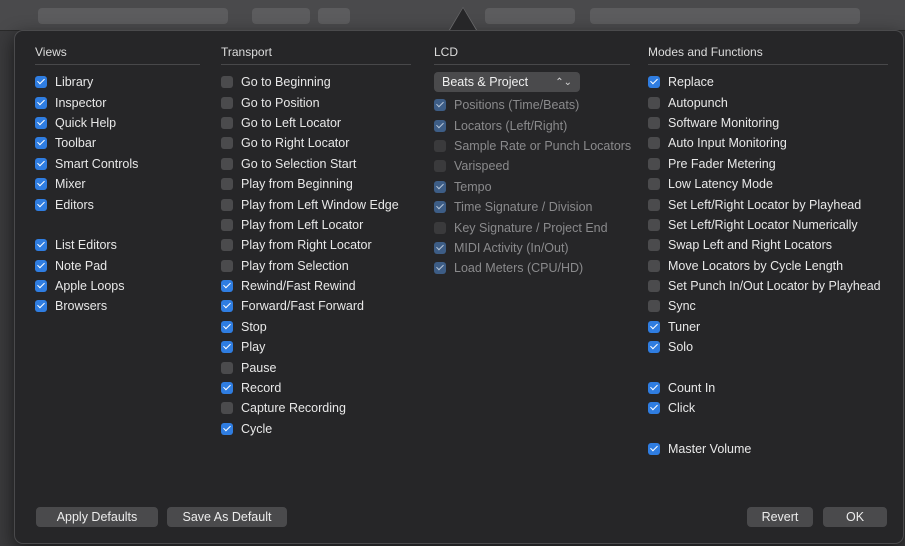  Describe the element at coordinates (780, 517) in the screenshot. I see `revert-button: Revert` at that location.